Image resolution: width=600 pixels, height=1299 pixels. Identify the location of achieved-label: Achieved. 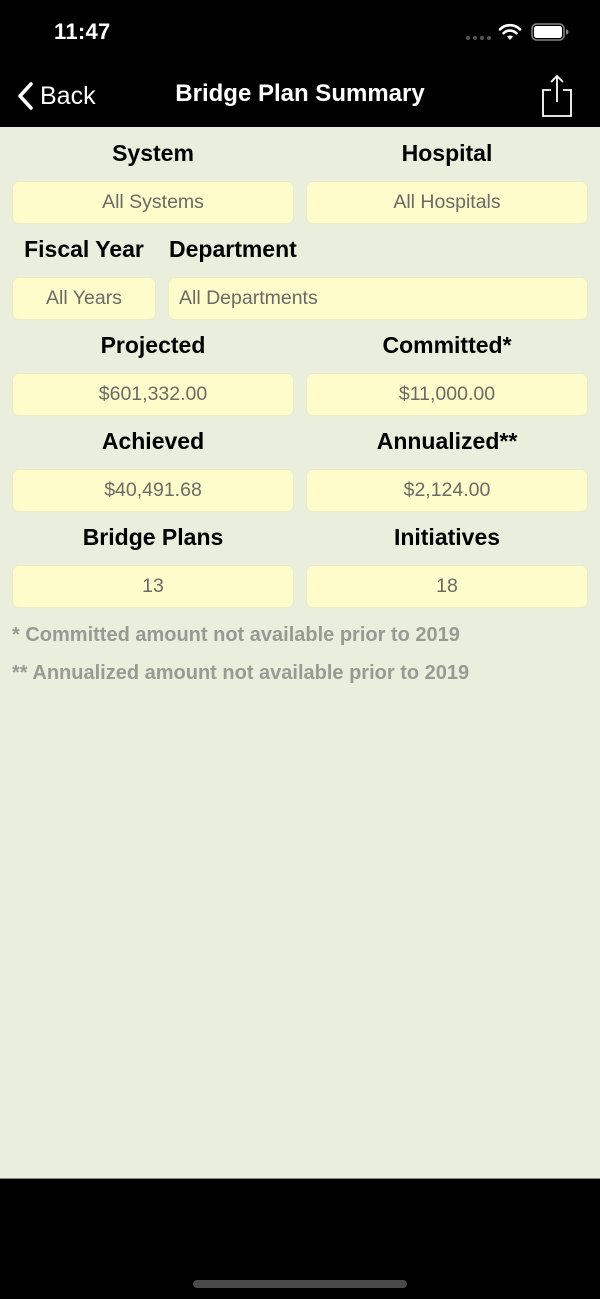
(153, 441).